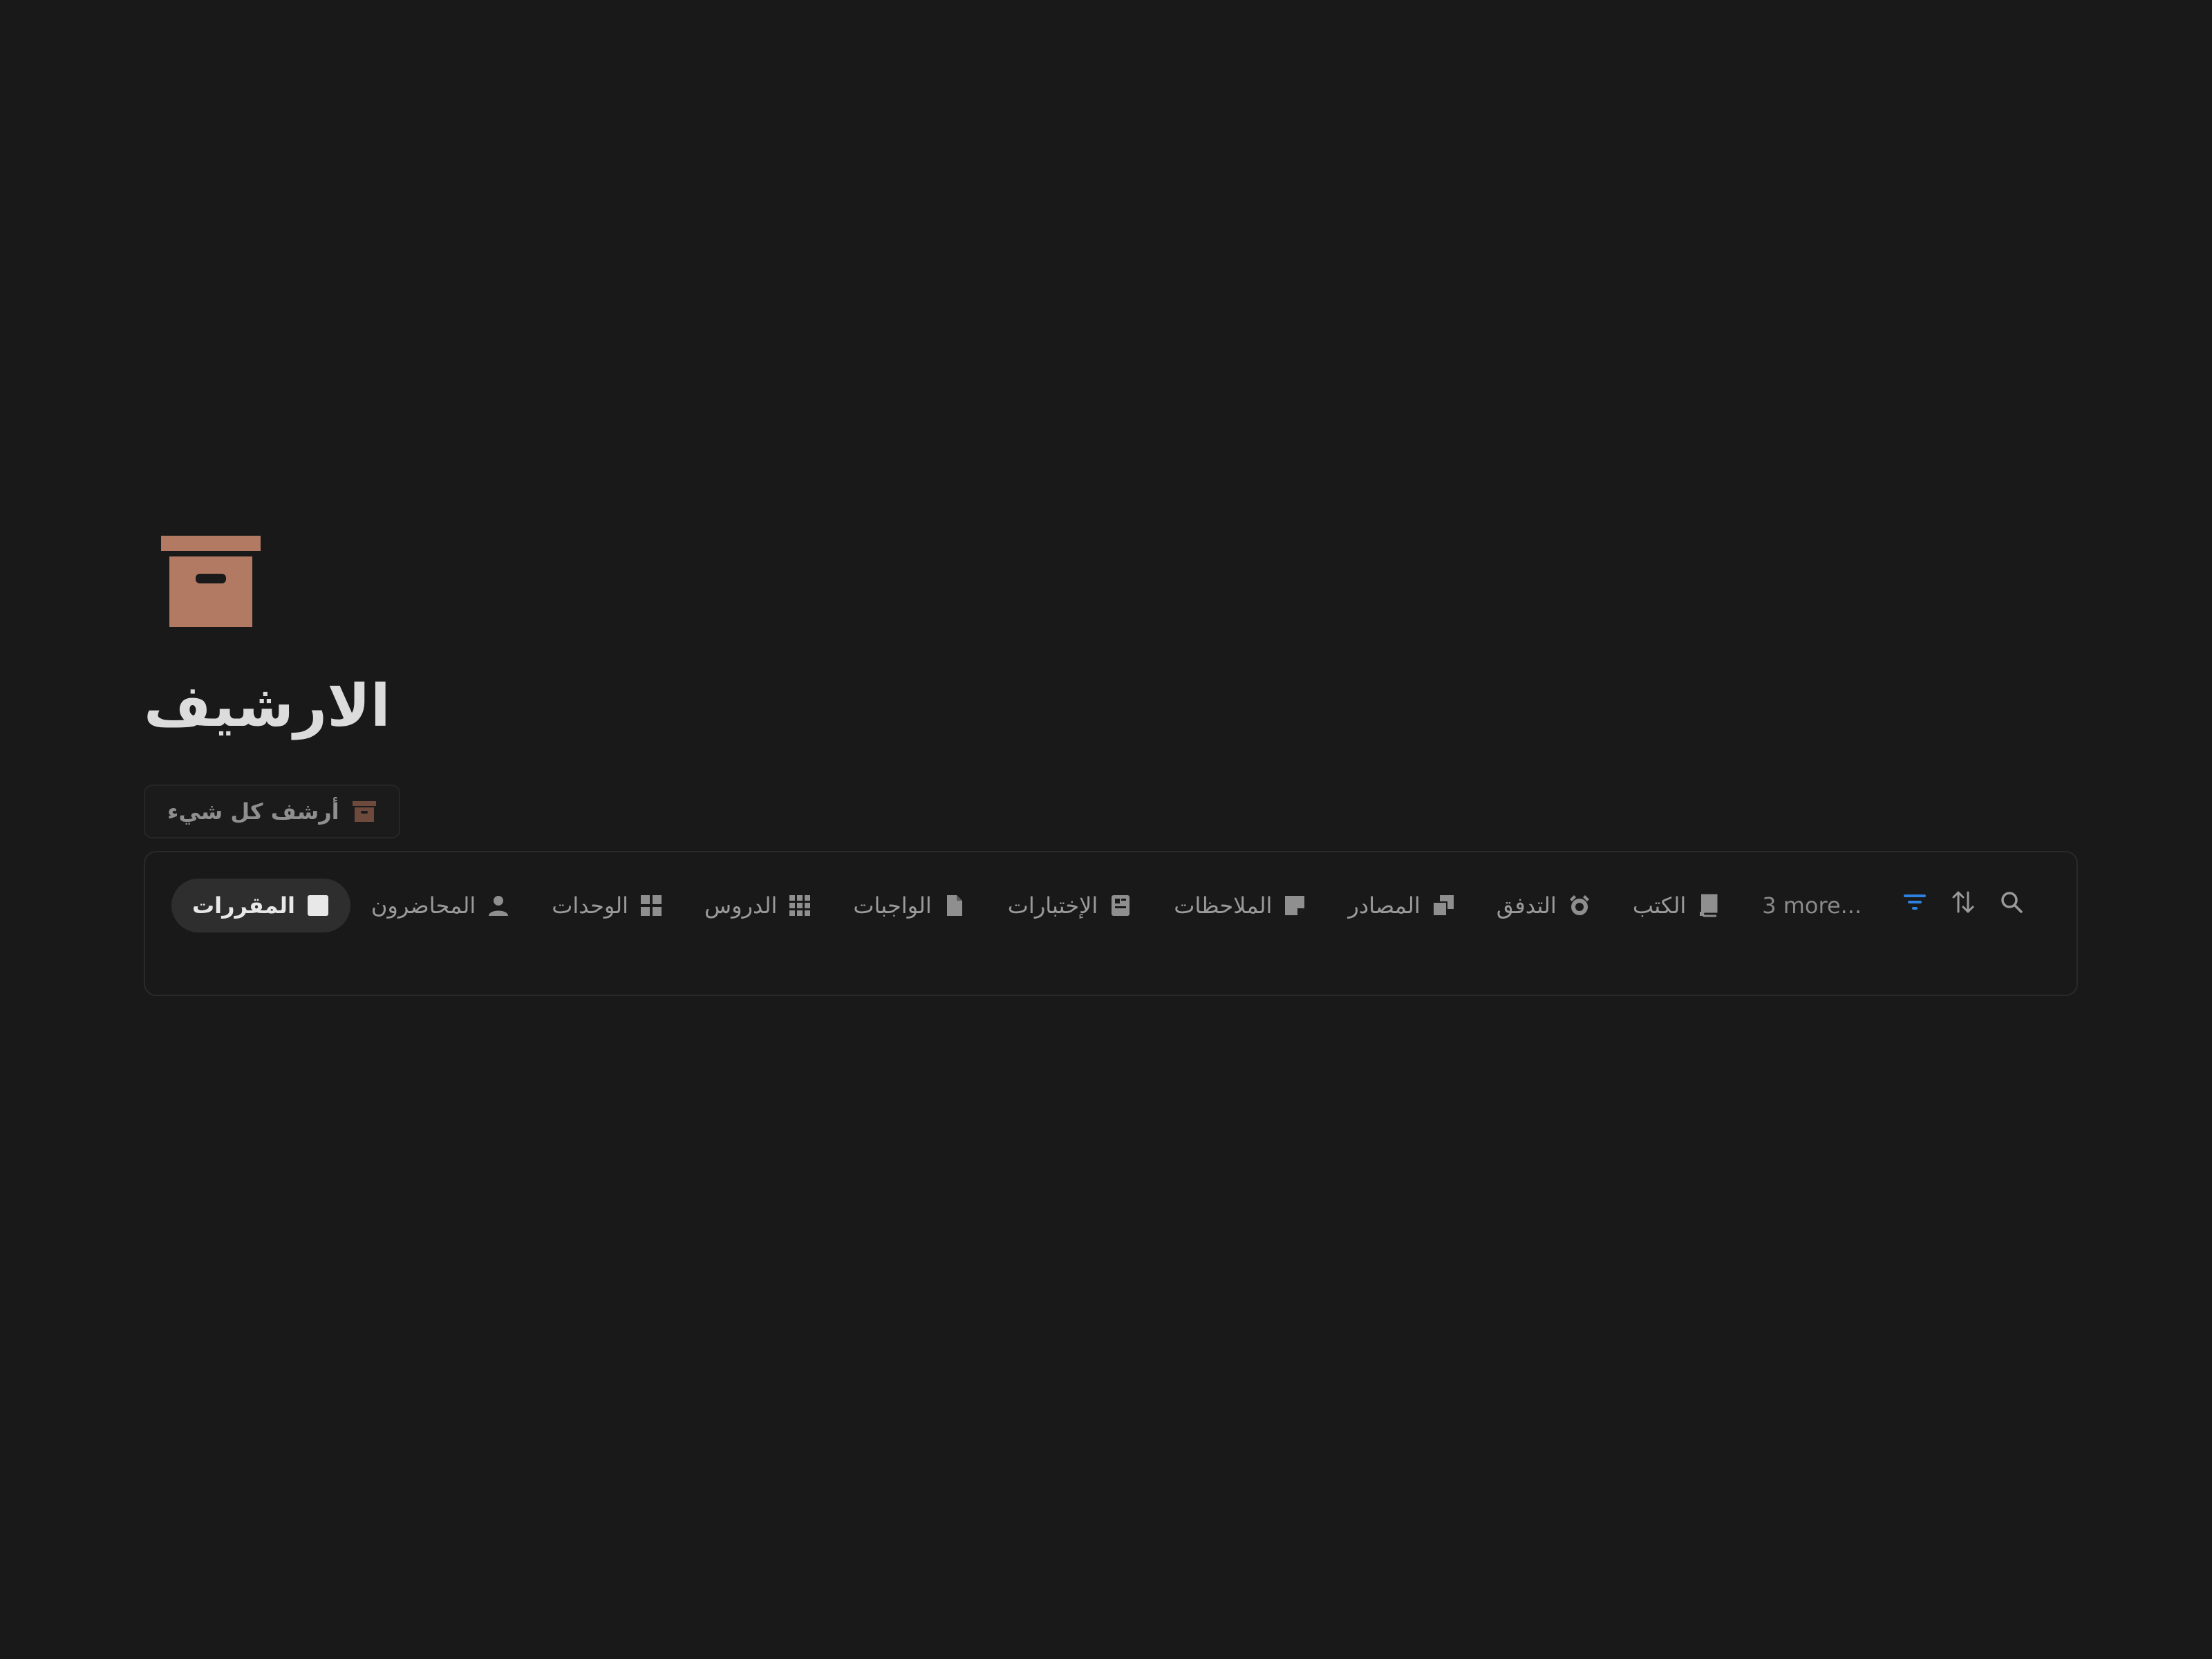  I want to click on archive-all-button: أرشف كل شيء, so click(272, 812).